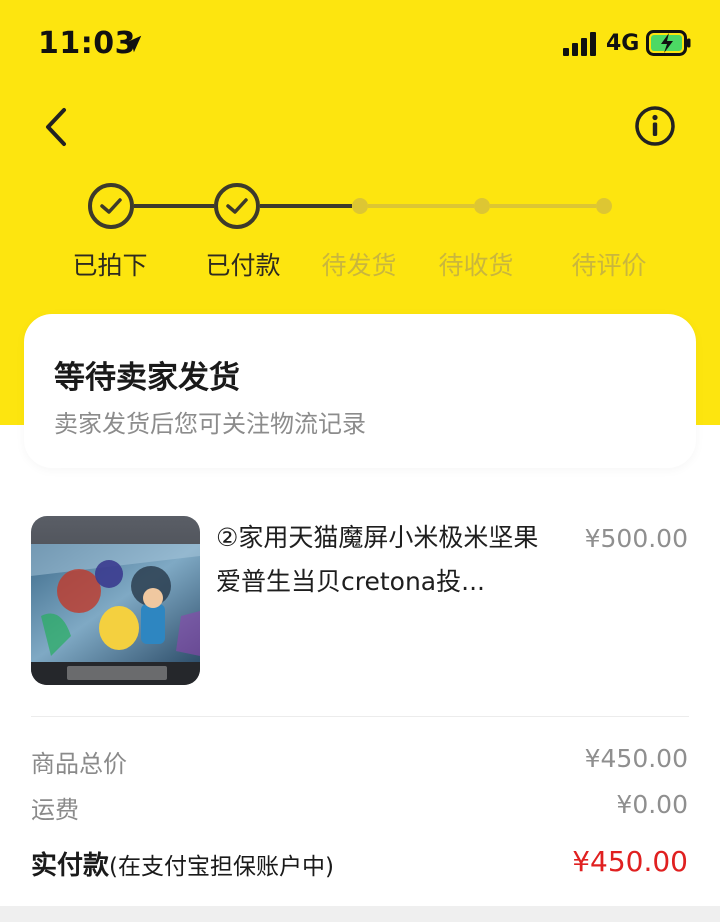 The height and width of the screenshot is (922, 720). What do you see at coordinates (476, 265) in the screenshot?
I see `step-label-to-receive: 待收货` at bounding box center [476, 265].